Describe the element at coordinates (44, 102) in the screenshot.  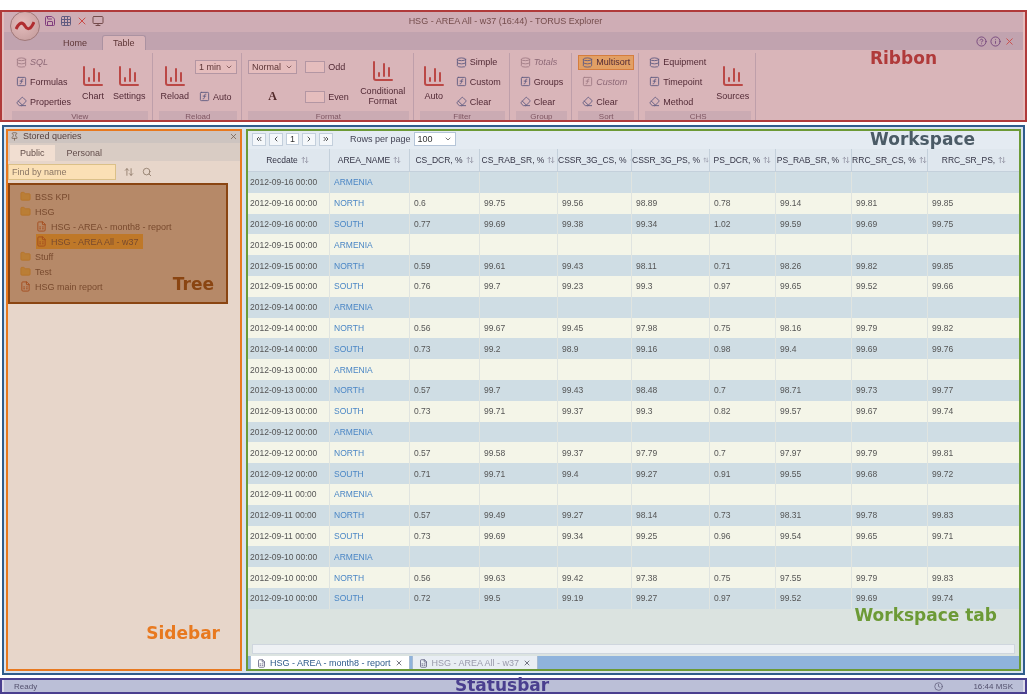
I see `ribbon-button: Properties` at that location.